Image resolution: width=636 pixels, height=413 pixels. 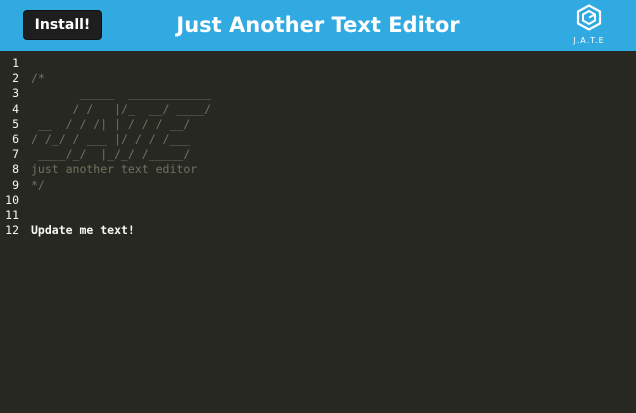 What do you see at coordinates (12, 214) in the screenshot?
I see `line-number: 11` at bounding box center [12, 214].